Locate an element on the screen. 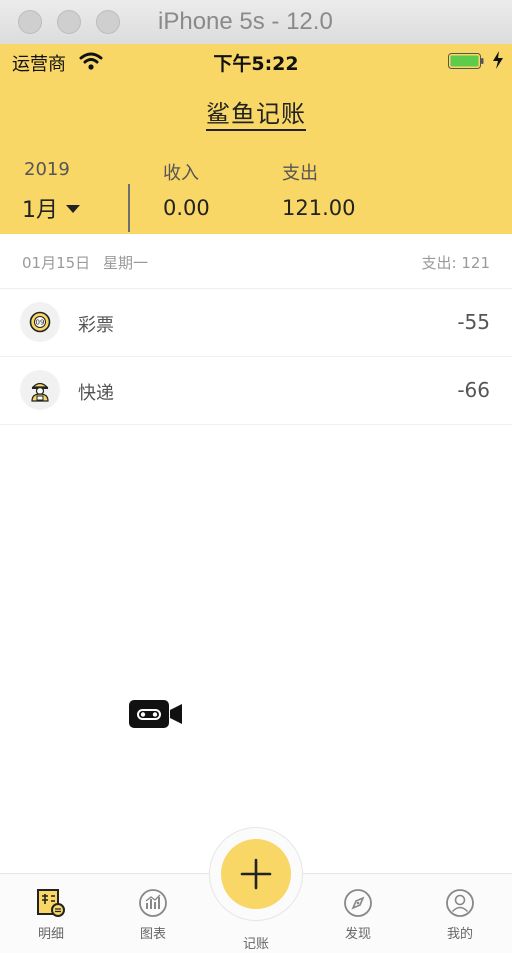 The width and height of the screenshot is (512, 953). app-title: 鲨鱼记账 is located at coordinates (256, 112).